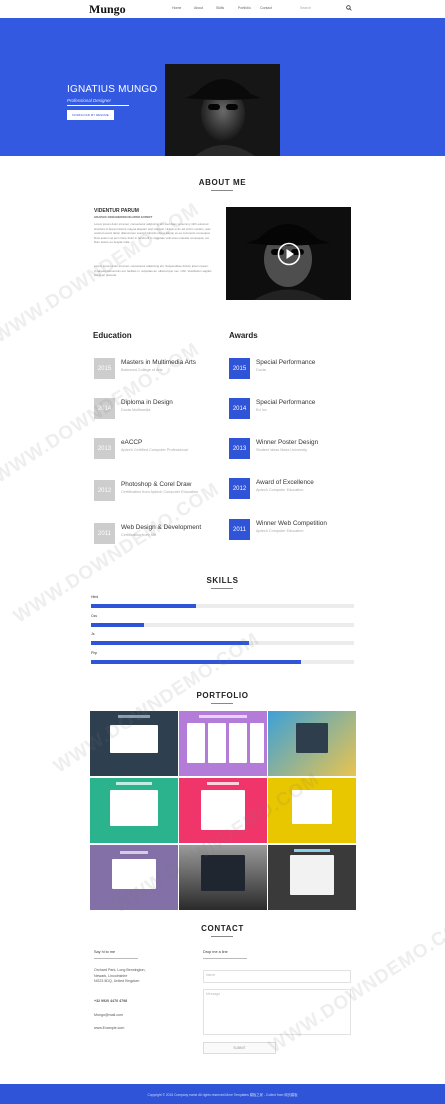 Image resolution: width=445 pixels, height=1104 pixels. Describe the element at coordinates (154, 450) in the screenshot. I see `education-item-sub: Aptech Certified Computer Professional` at that location.